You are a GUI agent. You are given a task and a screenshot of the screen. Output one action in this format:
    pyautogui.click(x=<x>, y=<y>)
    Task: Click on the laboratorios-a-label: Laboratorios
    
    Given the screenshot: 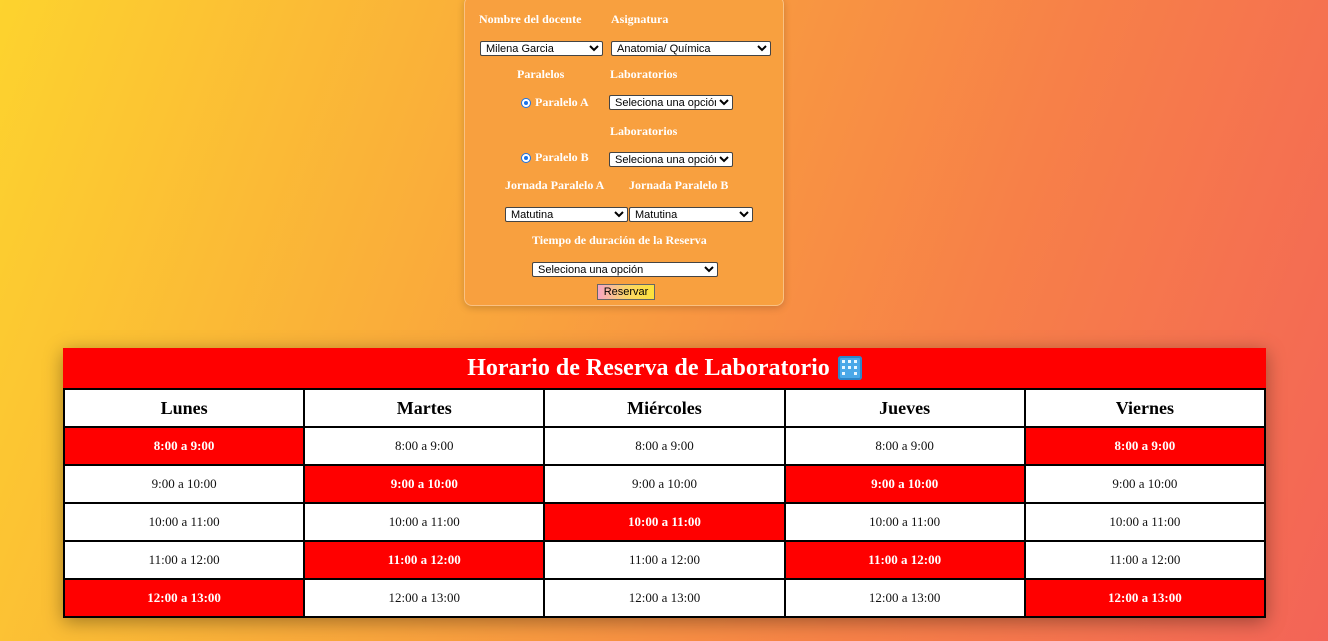 What is the action you would take?
    pyautogui.click(x=644, y=74)
    